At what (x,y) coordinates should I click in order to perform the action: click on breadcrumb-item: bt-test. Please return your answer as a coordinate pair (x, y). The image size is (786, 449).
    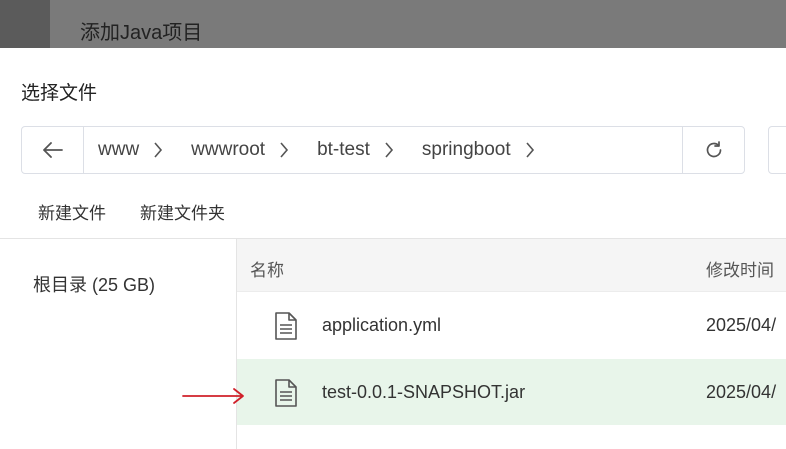
    Looking at the image, I should click on (355, 150).